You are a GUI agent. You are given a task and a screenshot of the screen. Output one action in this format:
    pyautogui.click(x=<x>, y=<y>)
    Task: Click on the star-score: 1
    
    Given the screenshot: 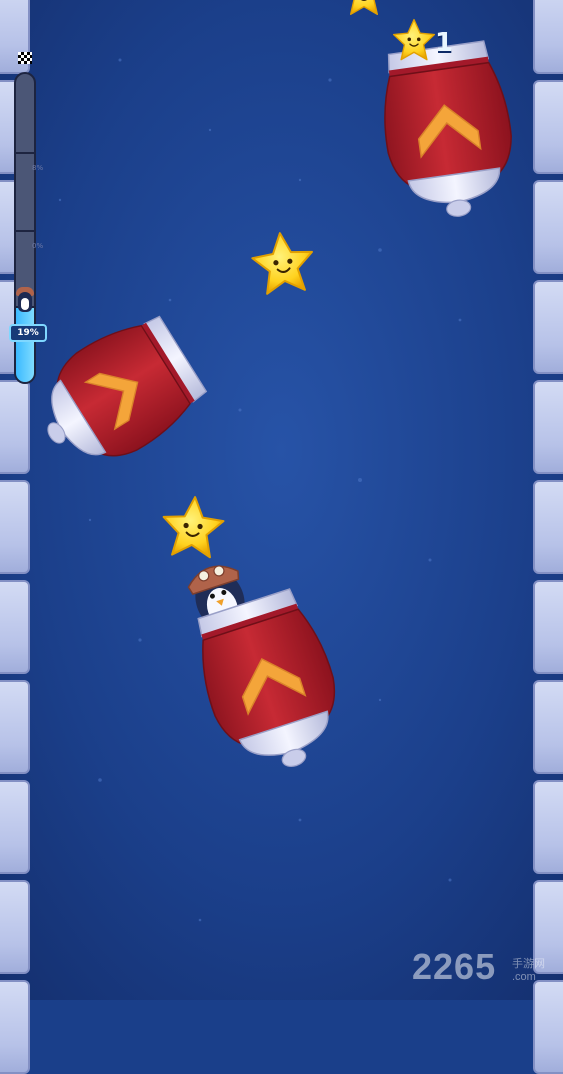 What is the action you would take?
    pyautogui.click(x=444, y=43)
    